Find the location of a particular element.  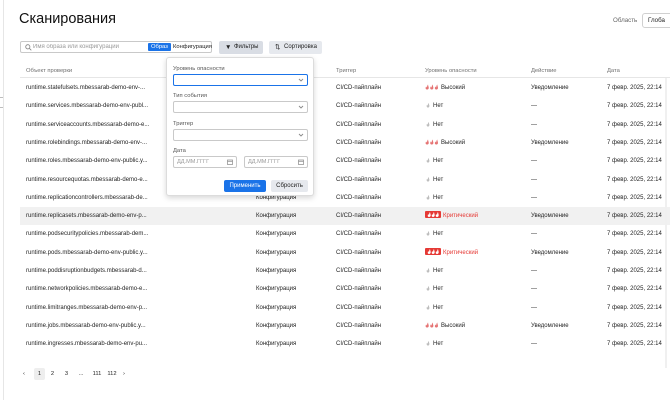

header-object: Объект проверки is located at coordinates (49, 71).